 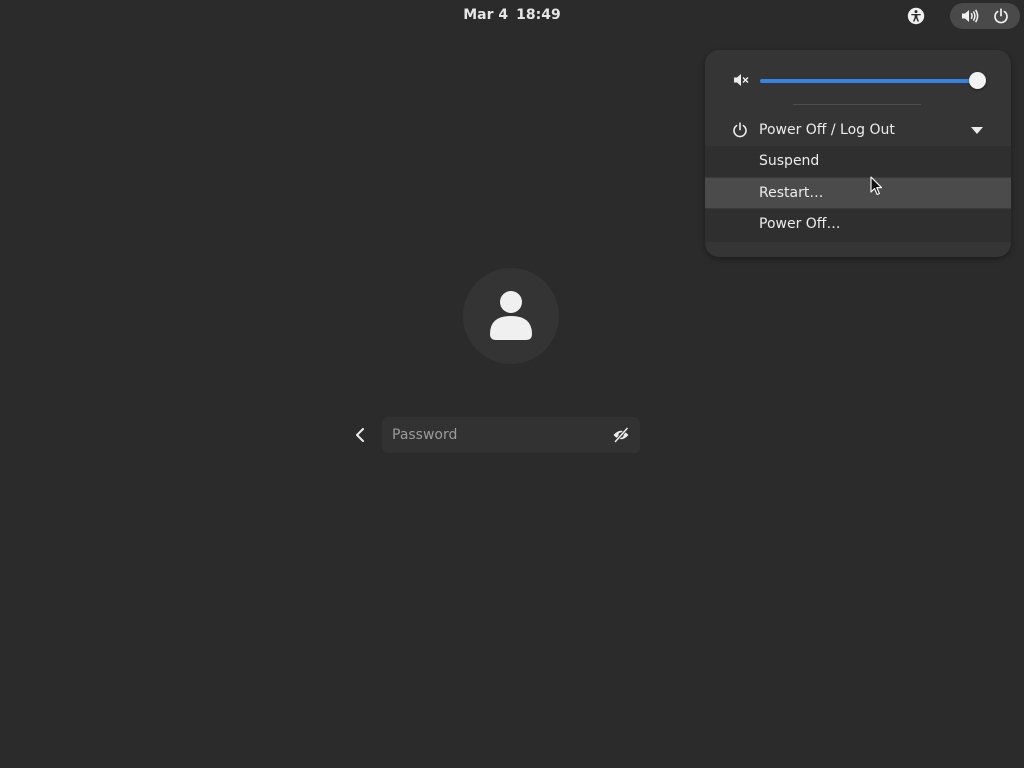 I want to click on back-button, so click(x=360, y=435).